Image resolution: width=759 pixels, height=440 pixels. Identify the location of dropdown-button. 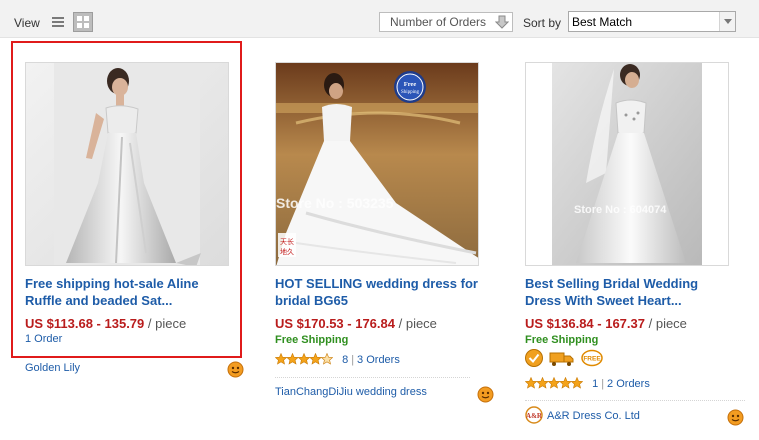
(727, 21).